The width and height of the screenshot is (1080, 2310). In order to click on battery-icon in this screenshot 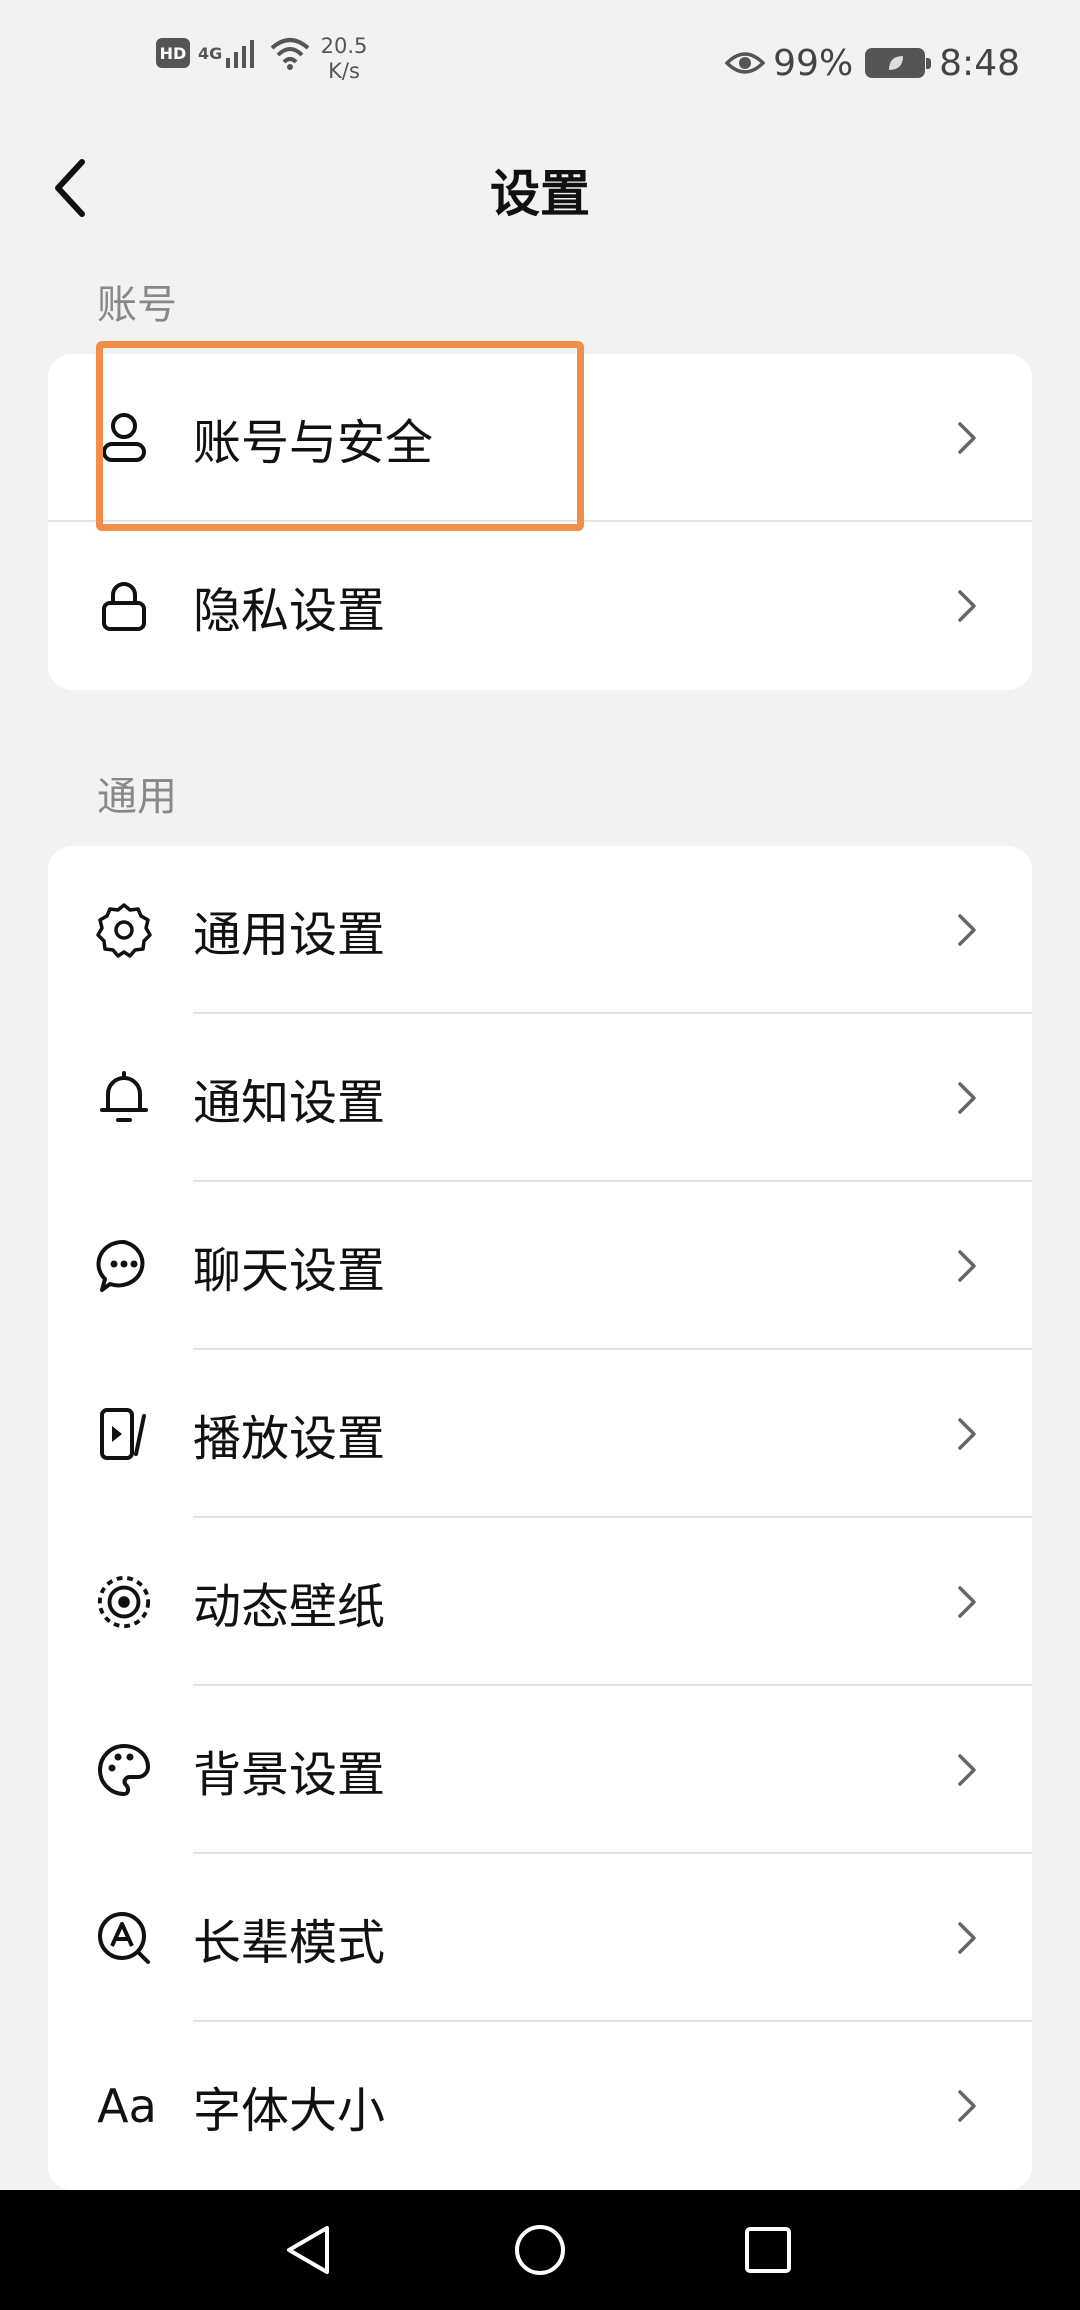, I will do `click(898, 63)`.